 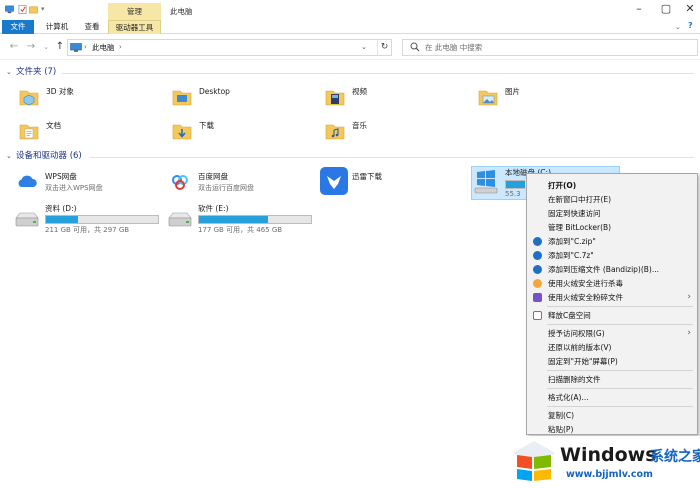 I want to click on folder-label: 3D 对象, so click(x=60, y=92).